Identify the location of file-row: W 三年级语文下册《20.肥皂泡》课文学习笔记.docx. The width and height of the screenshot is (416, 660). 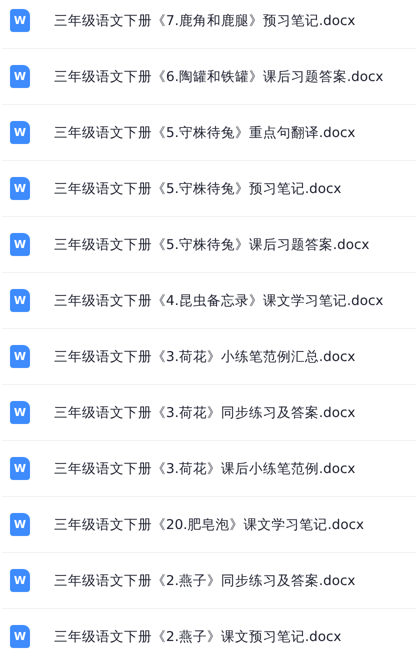
(209, 525).